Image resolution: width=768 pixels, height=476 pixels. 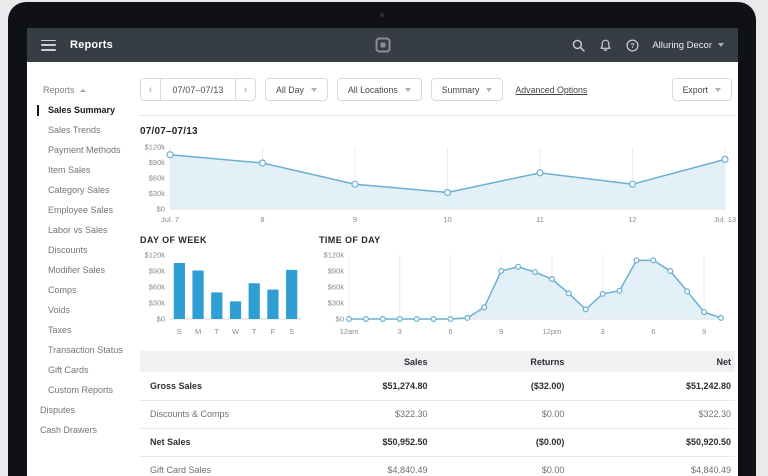 I want to click on svg-text: 8, so click(x=262, y=219).